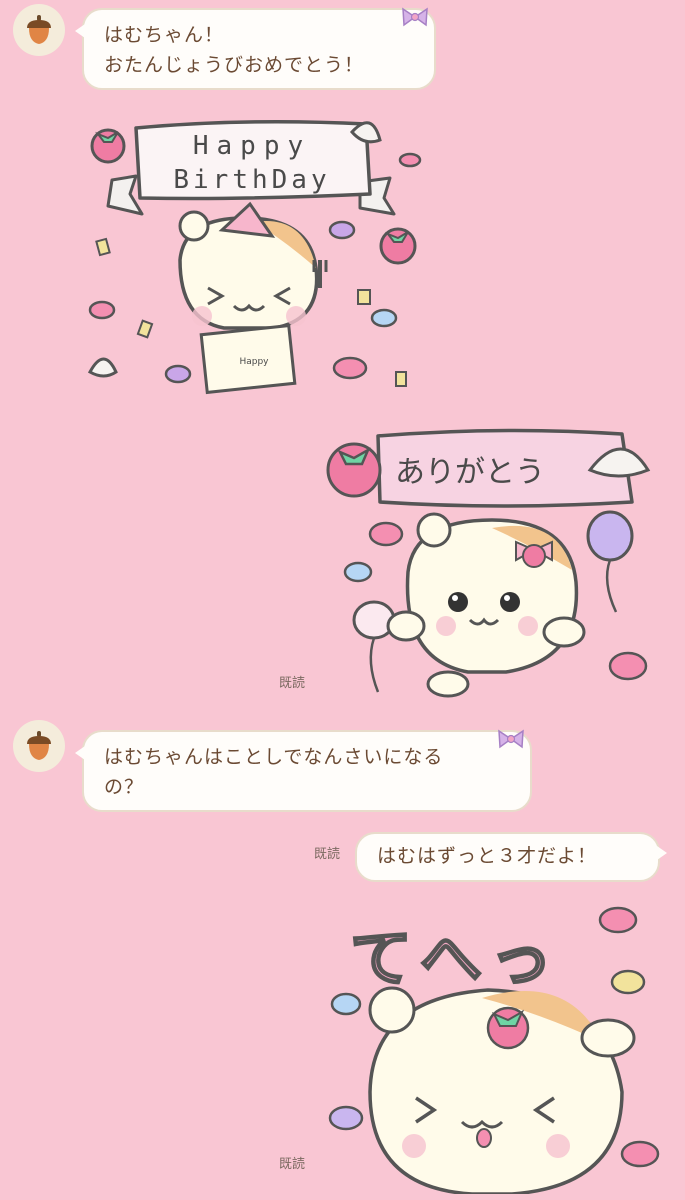 The height and width of the screenshot is (1200, 685). What do you see at coordinates (487, 856) in the screenshot?
I see `message-line: はむはずっと３才だよ！` at bounding box center [487, 856].